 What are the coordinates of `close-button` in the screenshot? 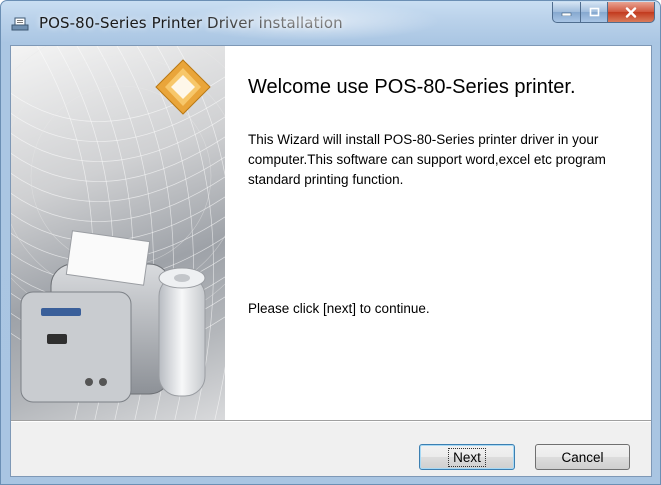 It's located at (631, 12).